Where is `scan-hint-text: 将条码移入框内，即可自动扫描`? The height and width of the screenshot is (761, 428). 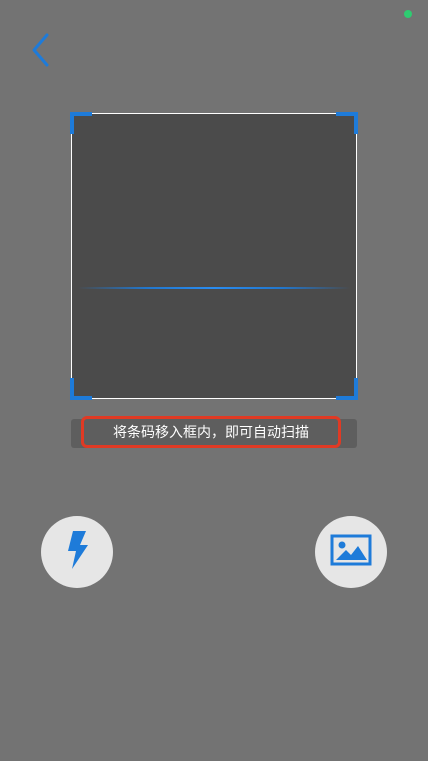 scan-hint-text: 将条码移入框内，即可自动扫描 is located at coordinates (211, 433).